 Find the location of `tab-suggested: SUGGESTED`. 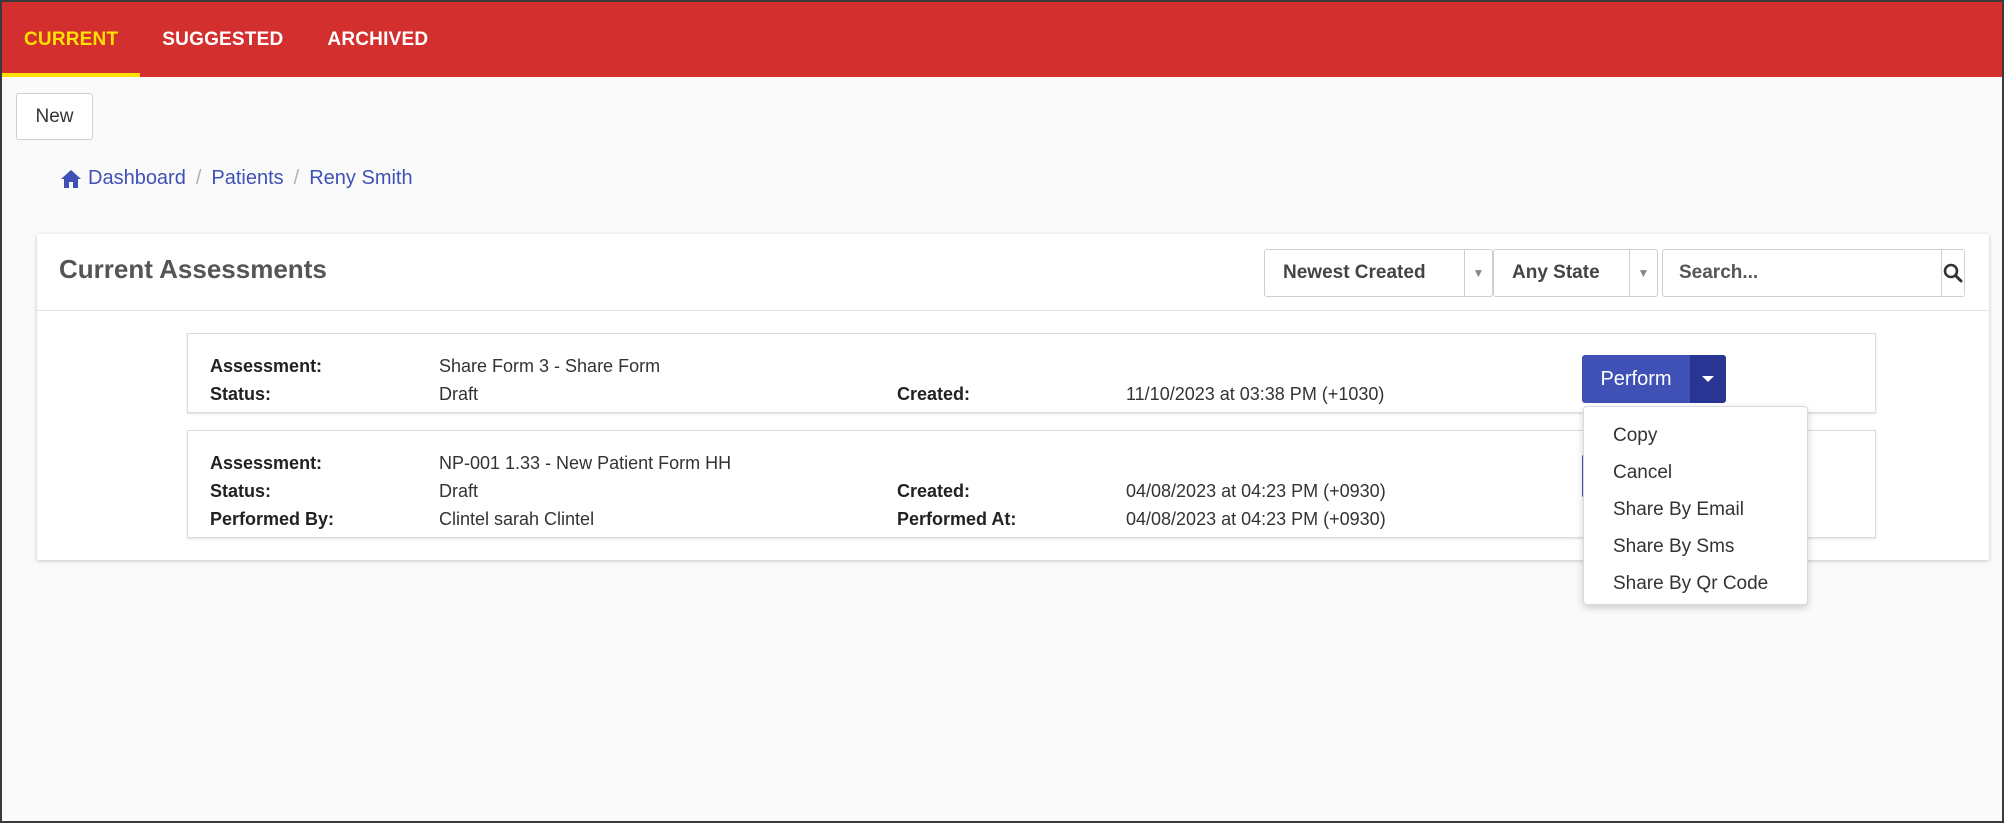

tab-suggested: SUGGESTED is located at coordinates (222, 39).